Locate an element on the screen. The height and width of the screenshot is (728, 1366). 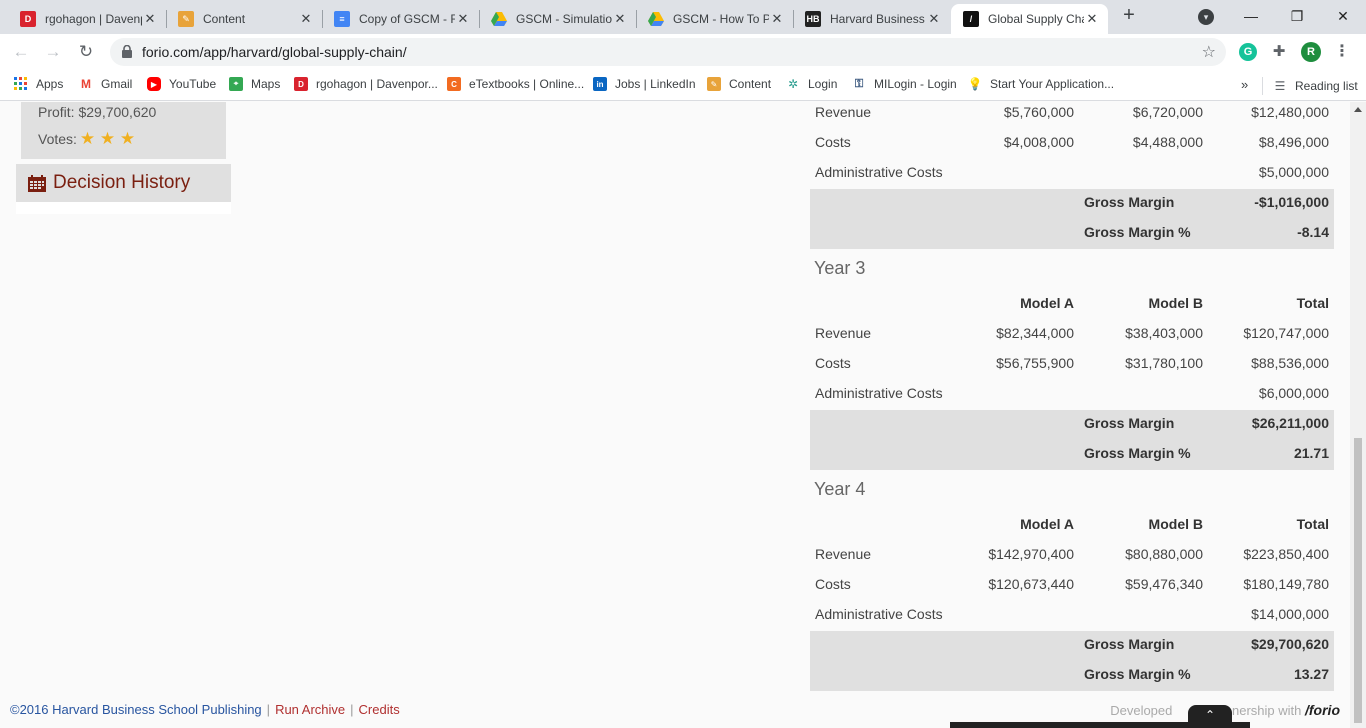
new-tab-button: + is located at coordinates (1129, 16).